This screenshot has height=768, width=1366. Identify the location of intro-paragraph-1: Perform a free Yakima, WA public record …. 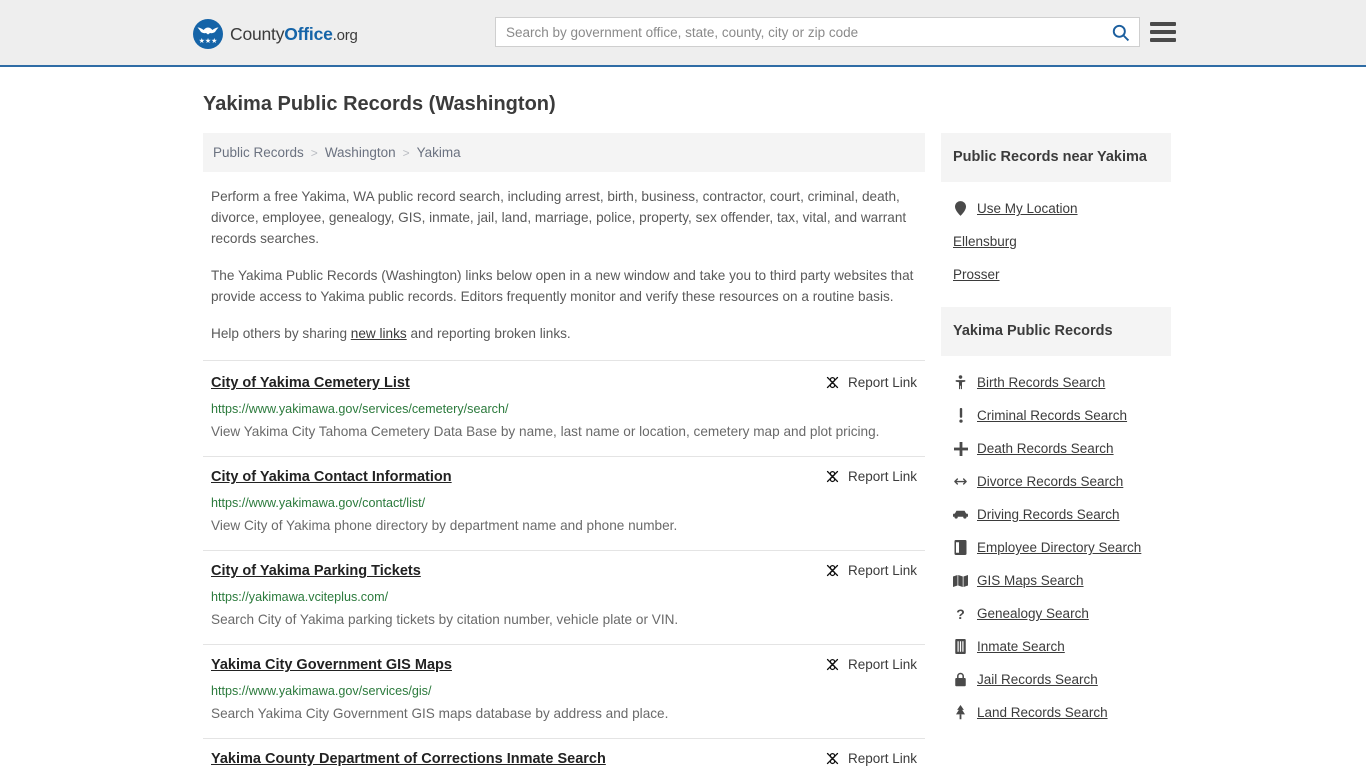
(559, 217).